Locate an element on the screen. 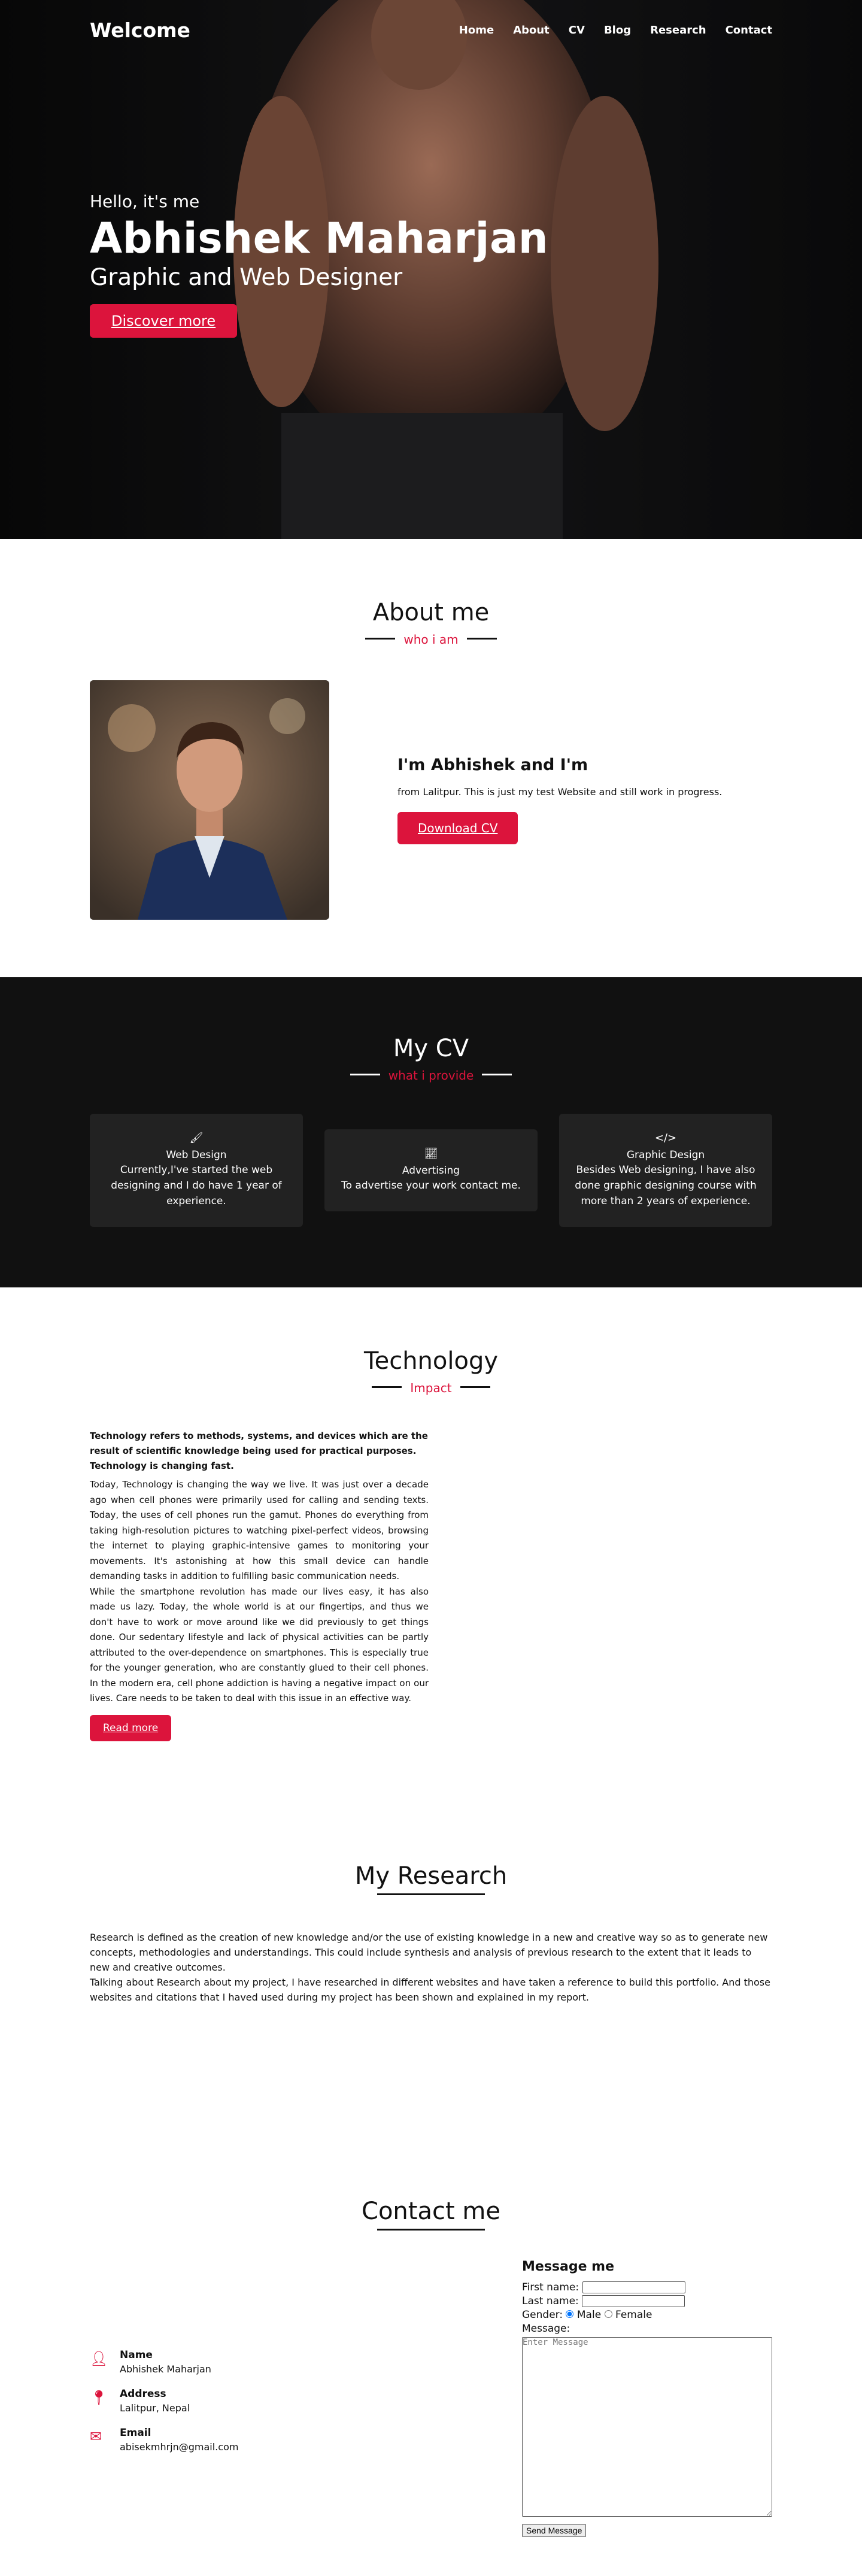 The width and height of the screenshot is (862, 2576). info-label: Email is located at coordinates (135, 2433).